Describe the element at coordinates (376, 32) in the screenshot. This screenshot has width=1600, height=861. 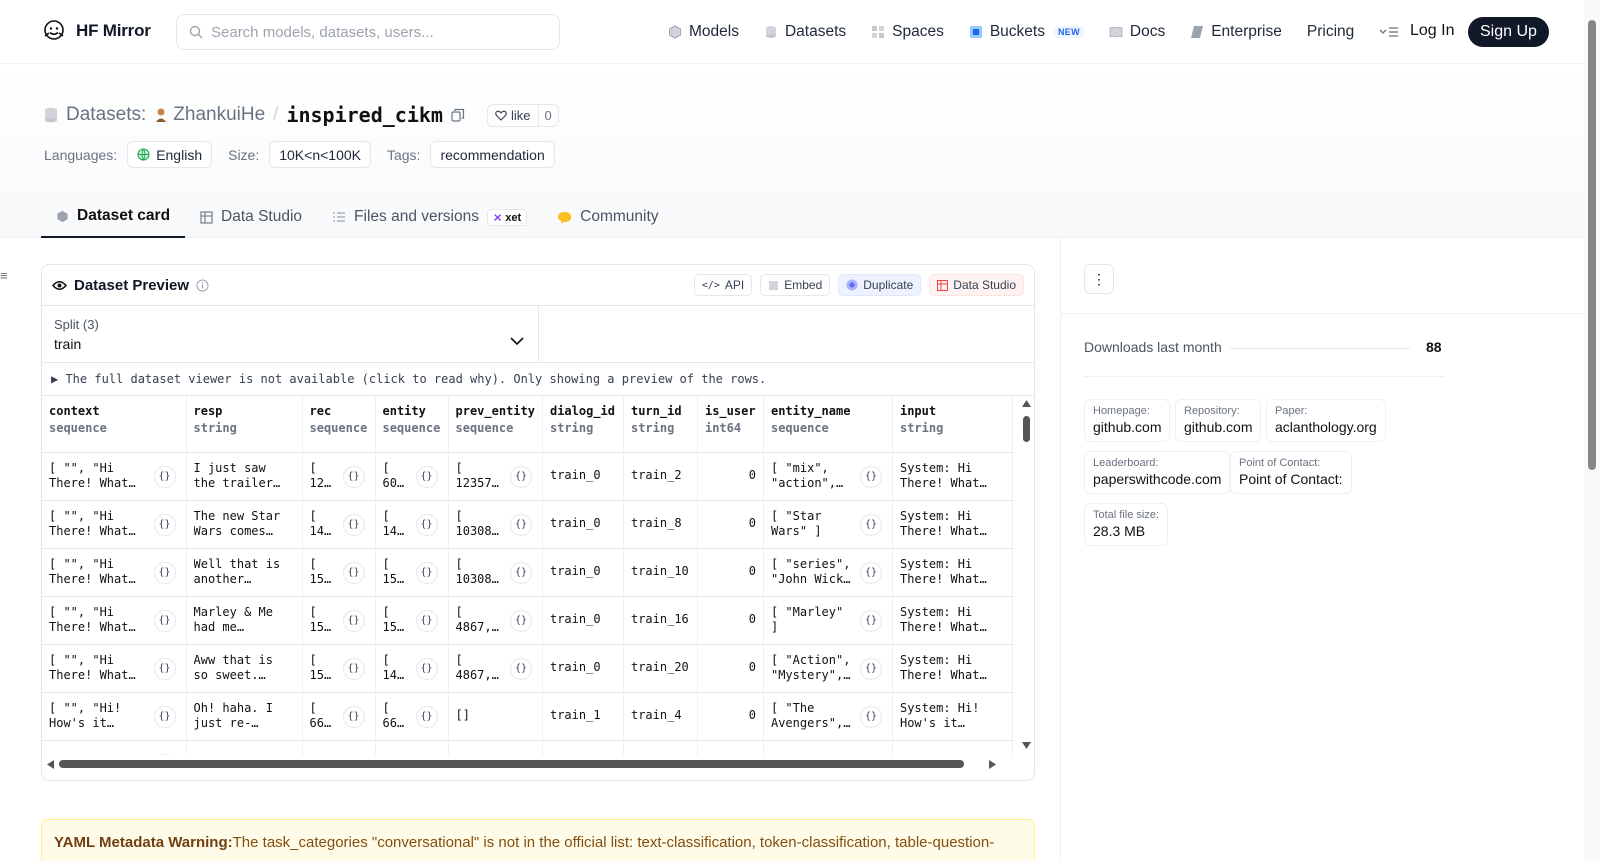
I see `search-input` at that location.